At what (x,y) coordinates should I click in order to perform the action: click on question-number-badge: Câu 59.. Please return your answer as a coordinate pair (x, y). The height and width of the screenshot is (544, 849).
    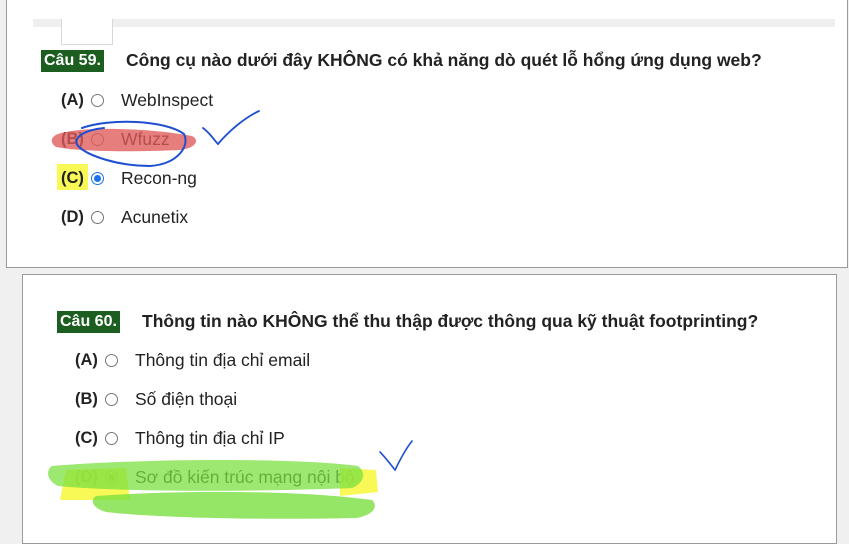
    Looking at the image, I should click on (72, 61).